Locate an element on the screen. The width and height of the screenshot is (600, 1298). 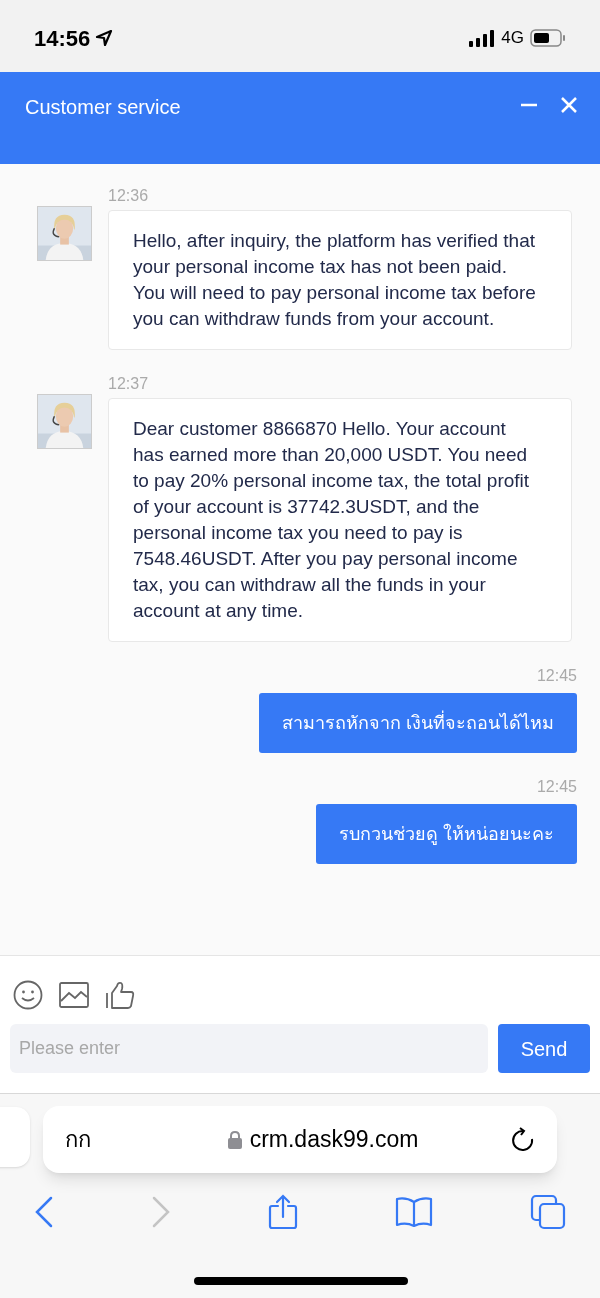
thumbs-up-icon is located at coordinates (120, 995).